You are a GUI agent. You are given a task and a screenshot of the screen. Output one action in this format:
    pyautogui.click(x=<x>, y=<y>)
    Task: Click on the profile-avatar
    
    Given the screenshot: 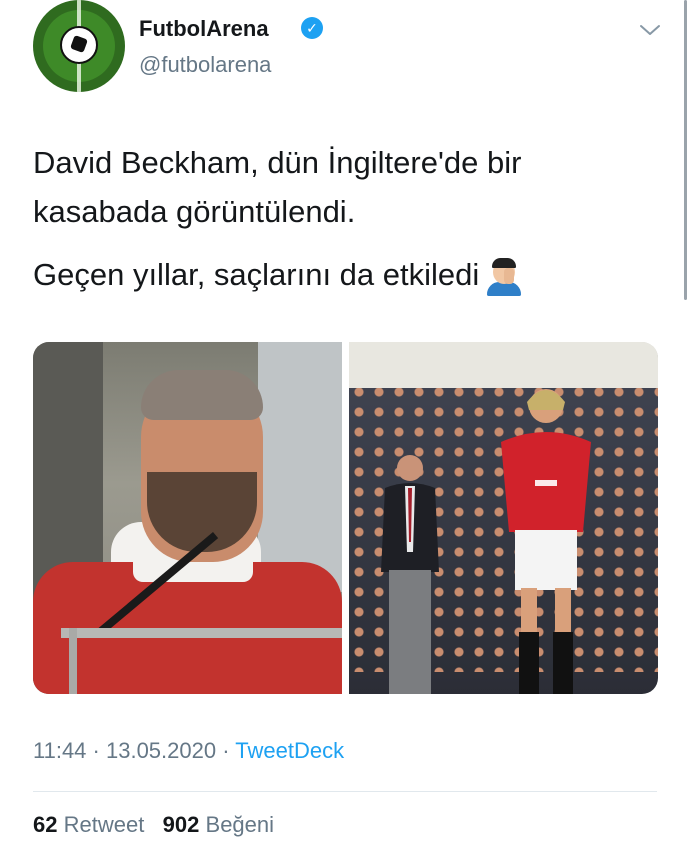 What is the action you would take?
    pyautogui.click(x=79, y=46)
    